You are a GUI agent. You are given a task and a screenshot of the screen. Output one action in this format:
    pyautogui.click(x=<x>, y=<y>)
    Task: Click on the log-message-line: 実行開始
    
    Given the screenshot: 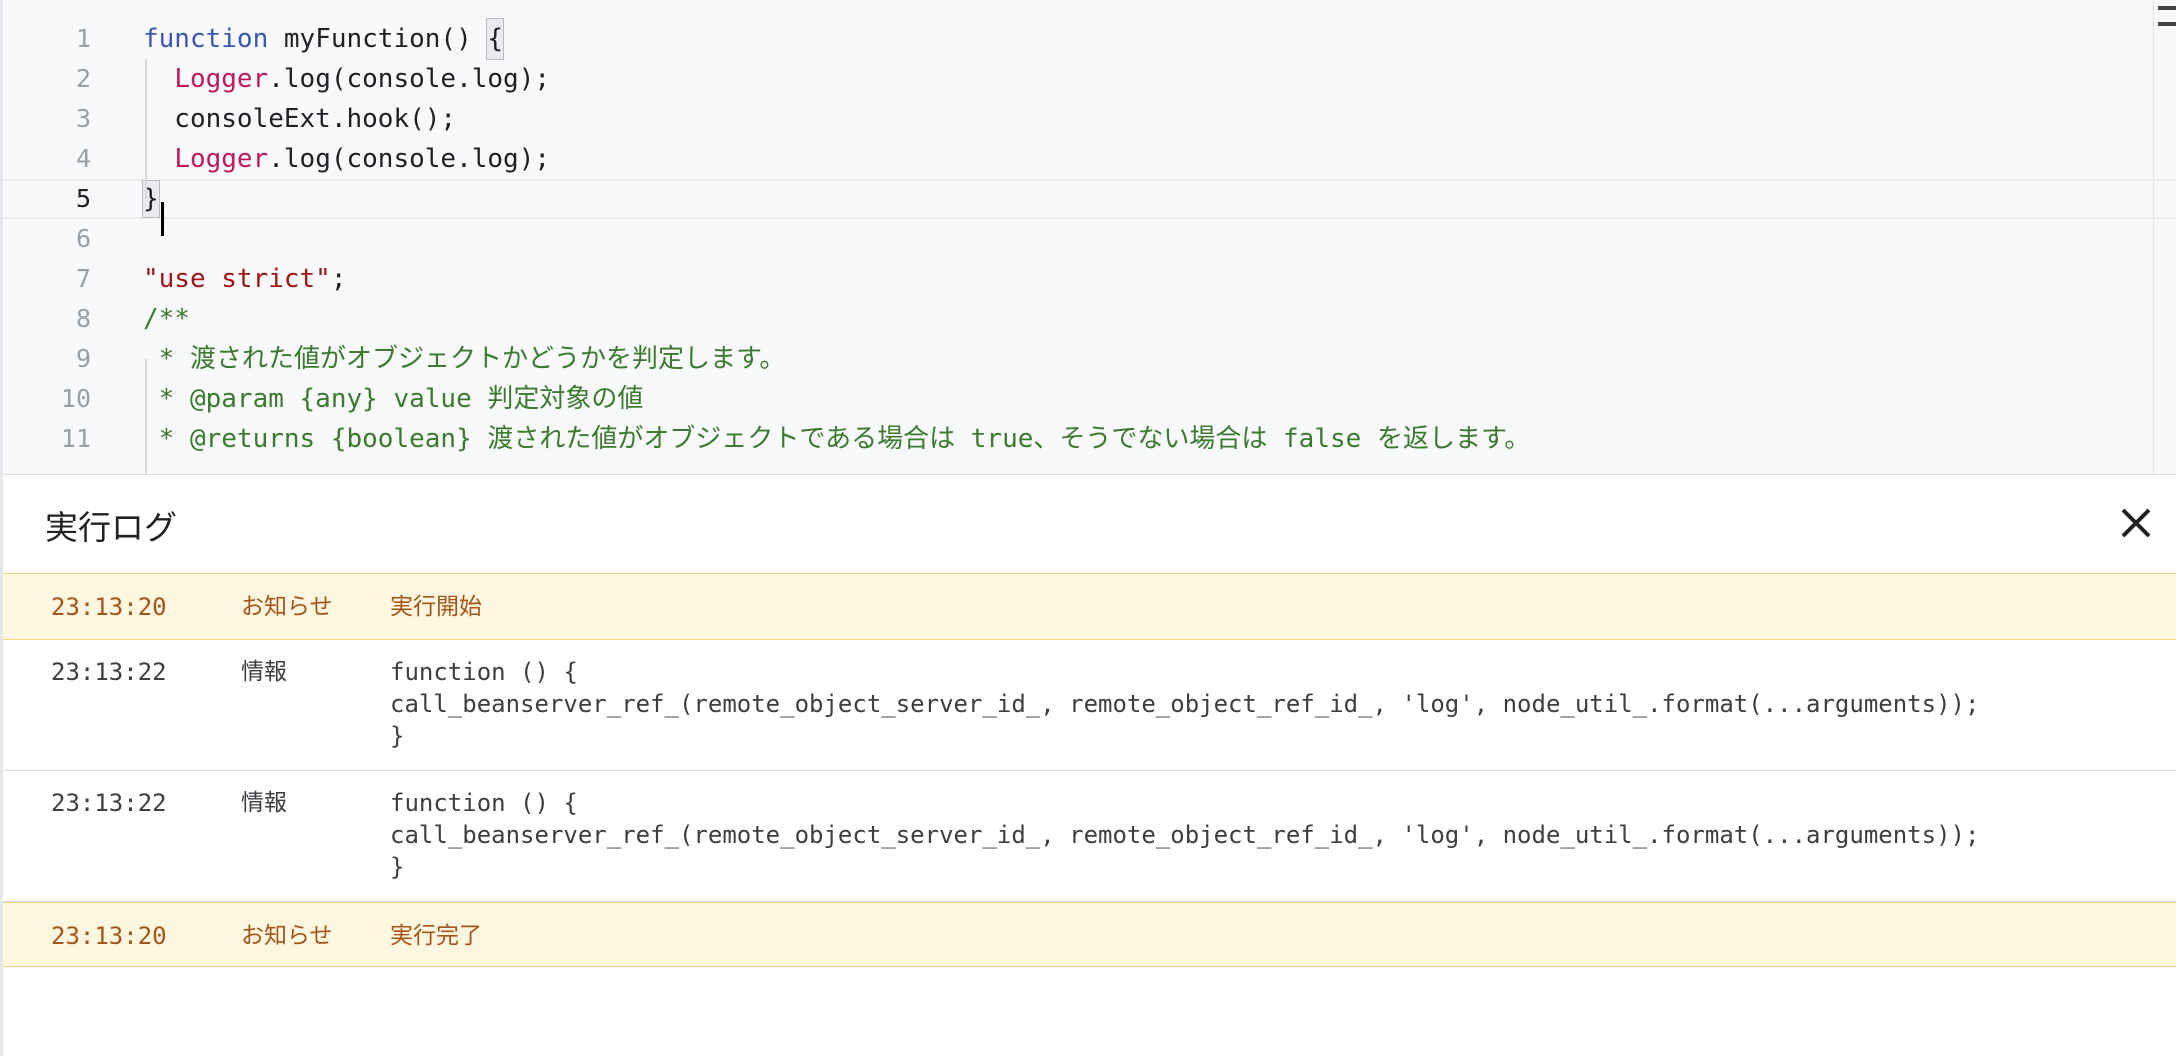 What is the action you would take?
    pyautogui.click(x=436, y=607)
    